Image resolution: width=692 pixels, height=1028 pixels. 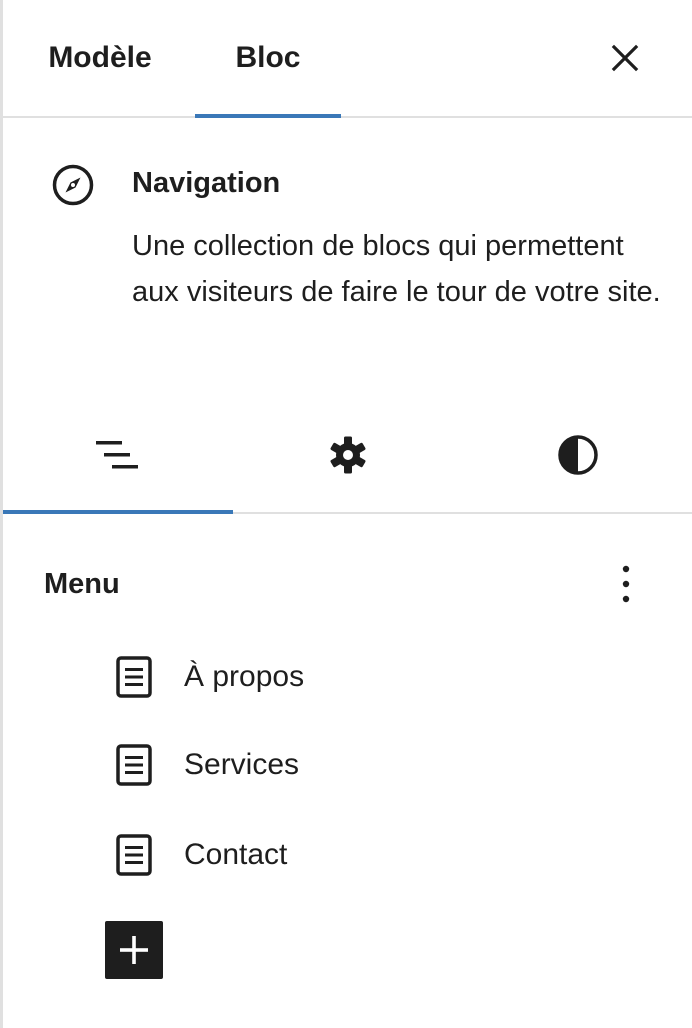 I want to click on list-view-icon, so click(x=117, y=455).